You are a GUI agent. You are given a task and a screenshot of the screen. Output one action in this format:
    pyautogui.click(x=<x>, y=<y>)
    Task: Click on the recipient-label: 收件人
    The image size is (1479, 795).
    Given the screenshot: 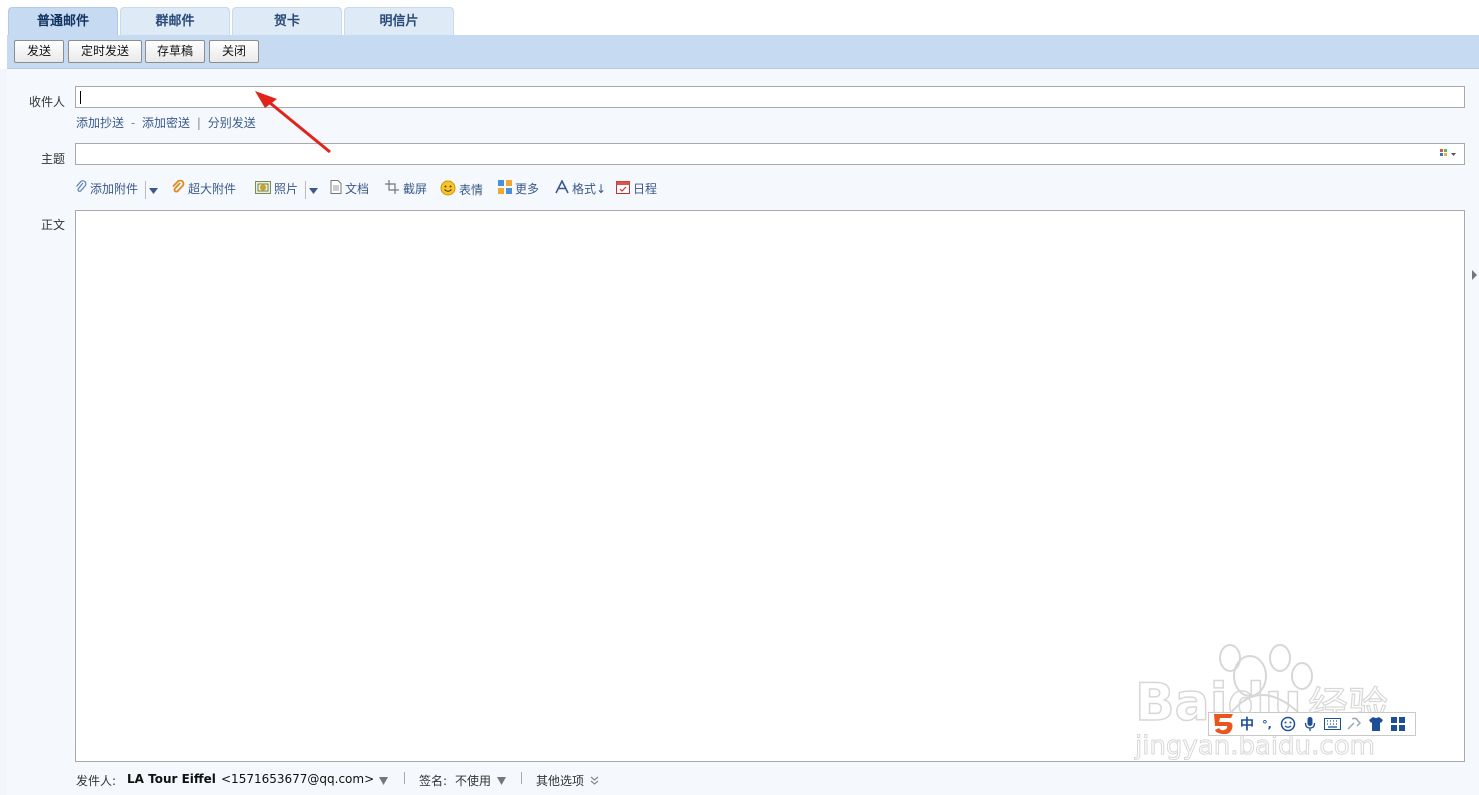 What is the action you would take?
    pyautogui.click(x=46, y=102)
    